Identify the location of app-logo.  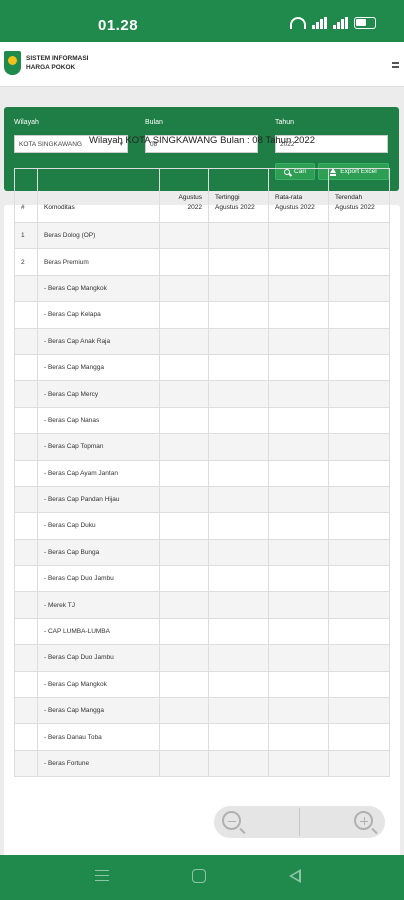
(12, 63).